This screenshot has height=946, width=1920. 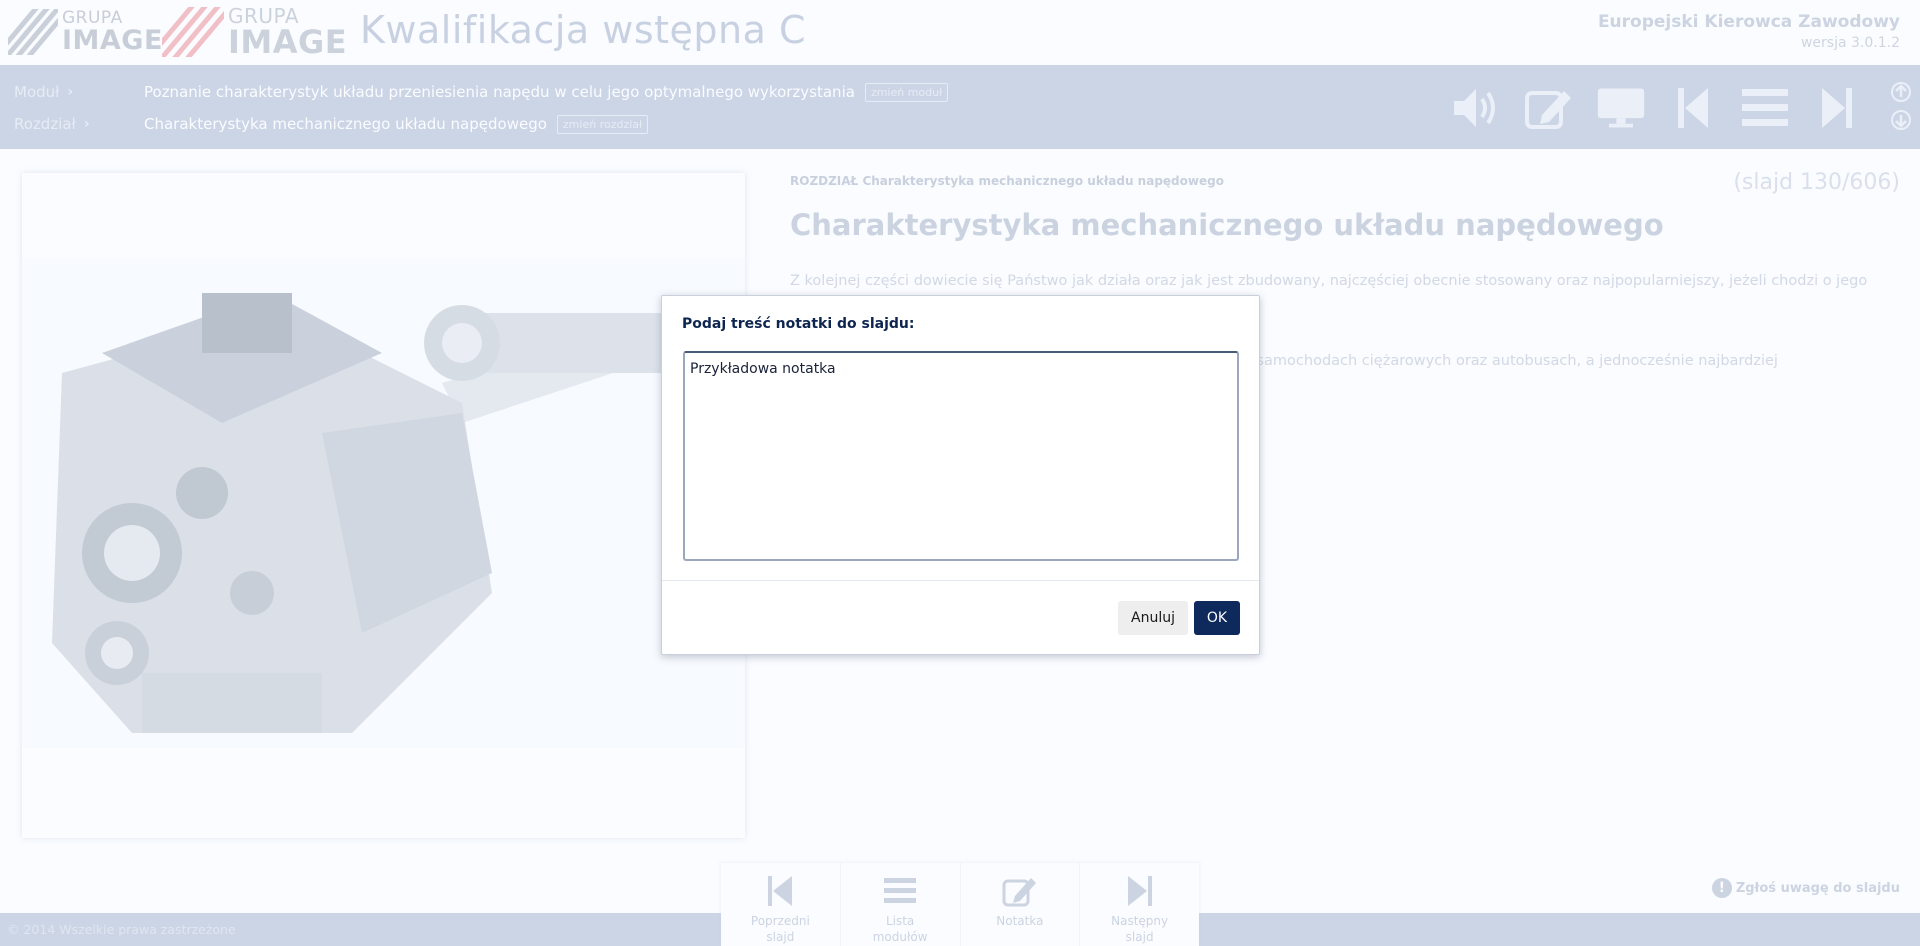 I want to click on note-textarea: Przykładowa notatka, so click(x=961, y=456).